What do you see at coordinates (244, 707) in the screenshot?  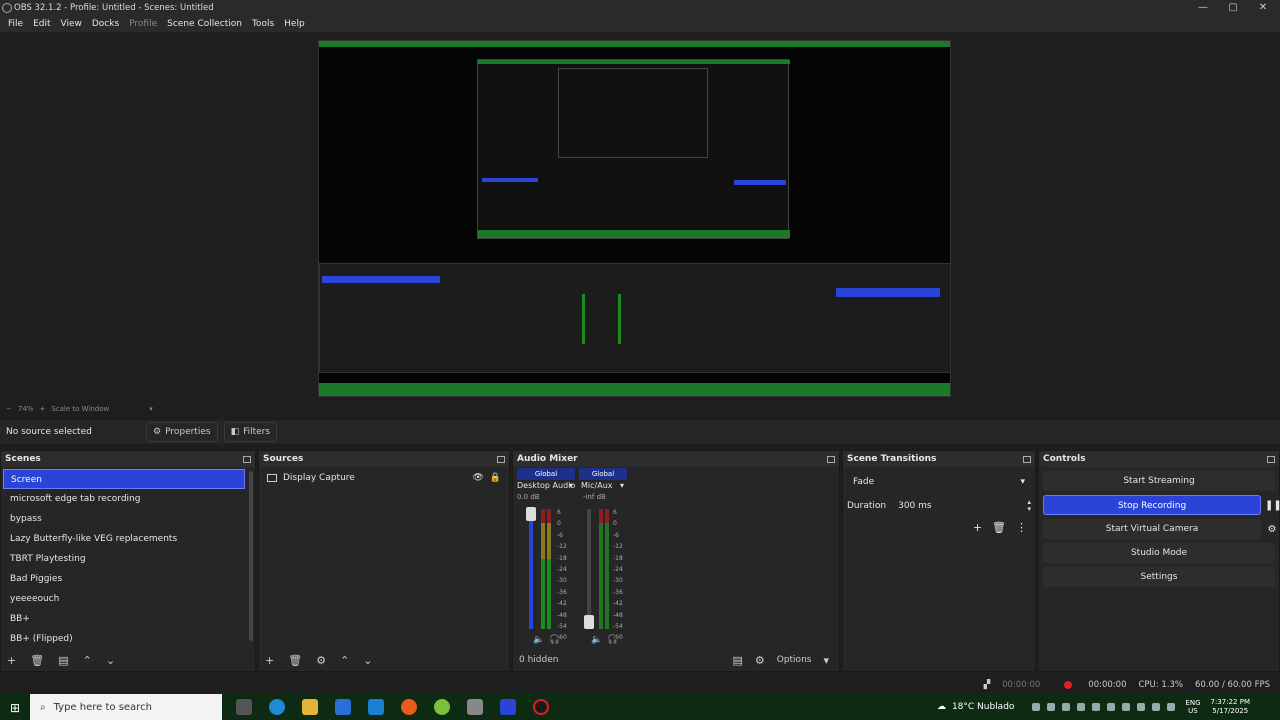 I see `task-view-icon` at bounding box center [244, 707].